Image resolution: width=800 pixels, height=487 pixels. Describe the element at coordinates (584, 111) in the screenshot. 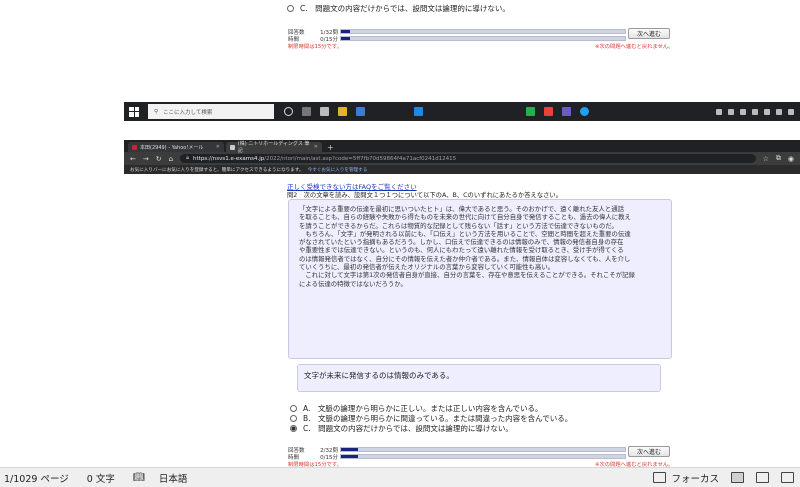

I see `edge-icon` at that location.